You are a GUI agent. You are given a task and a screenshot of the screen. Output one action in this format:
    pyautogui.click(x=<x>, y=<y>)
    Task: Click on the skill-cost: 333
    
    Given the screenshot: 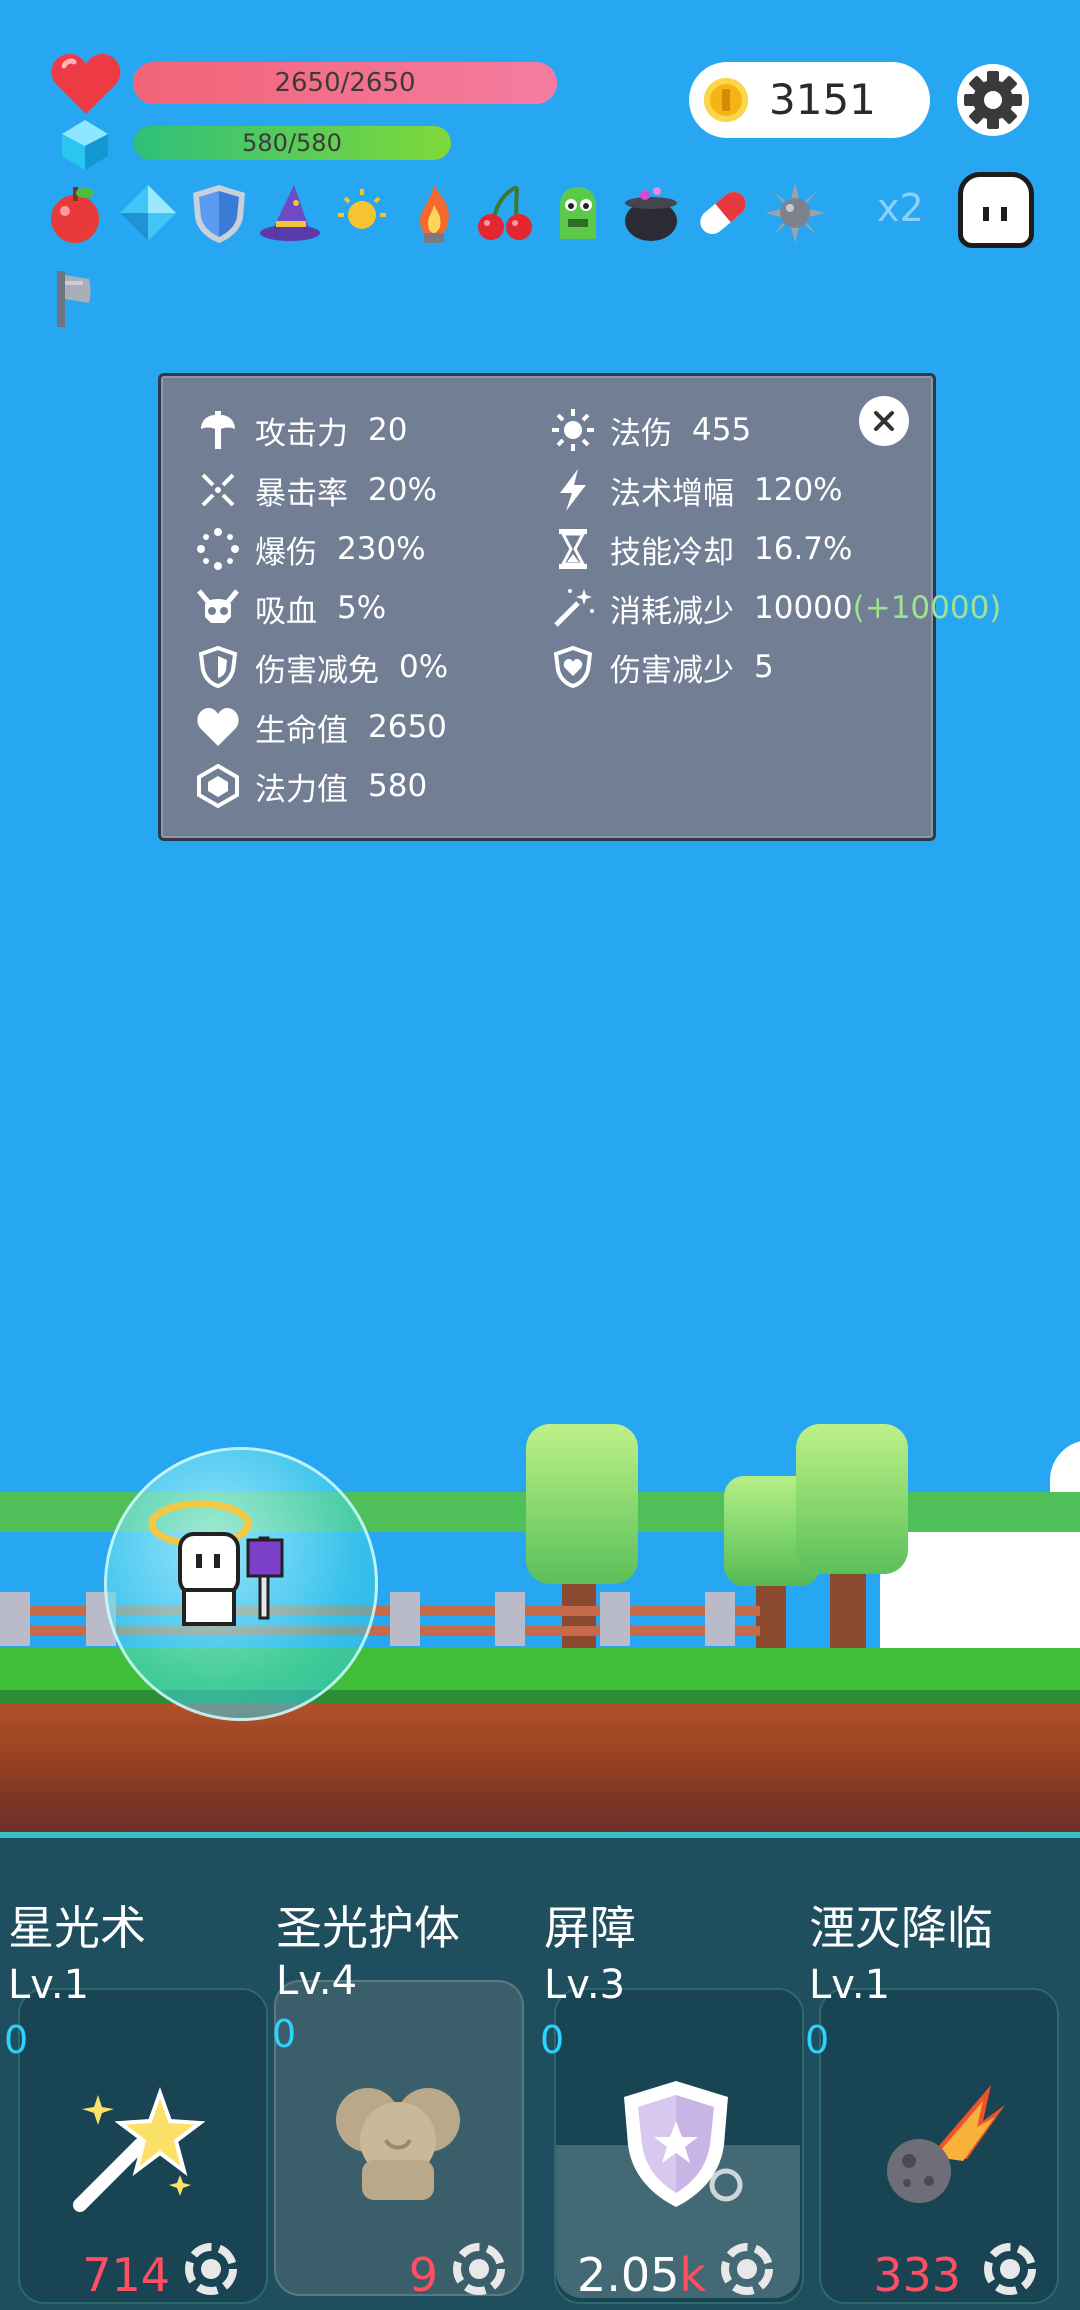 What is the action you would take?
    pyautogui.click(x=917, y=2275)
    